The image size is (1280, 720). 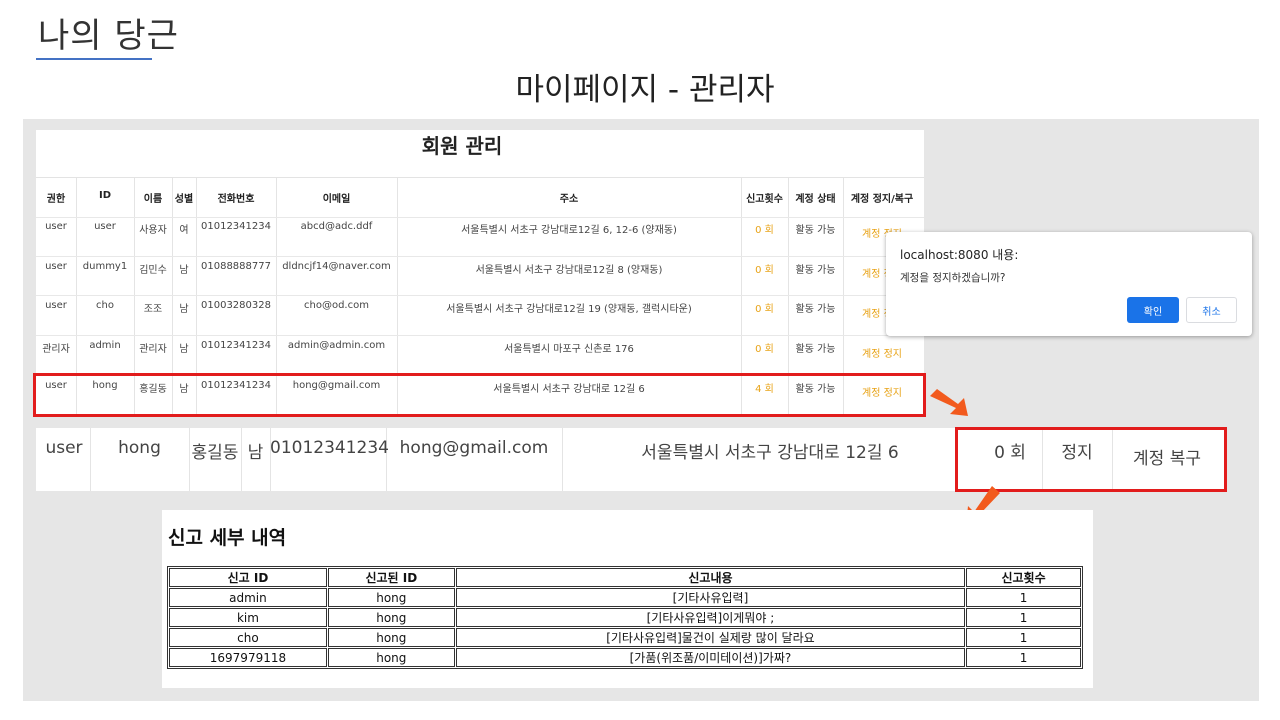 What do you see at coordinates (1069, 284) in the screenshot?
I see `confirm-dialog: localhost:8080 내용: 계정을 정지하겠습니까? 확인 취소` at bounding box center [1069, 284].